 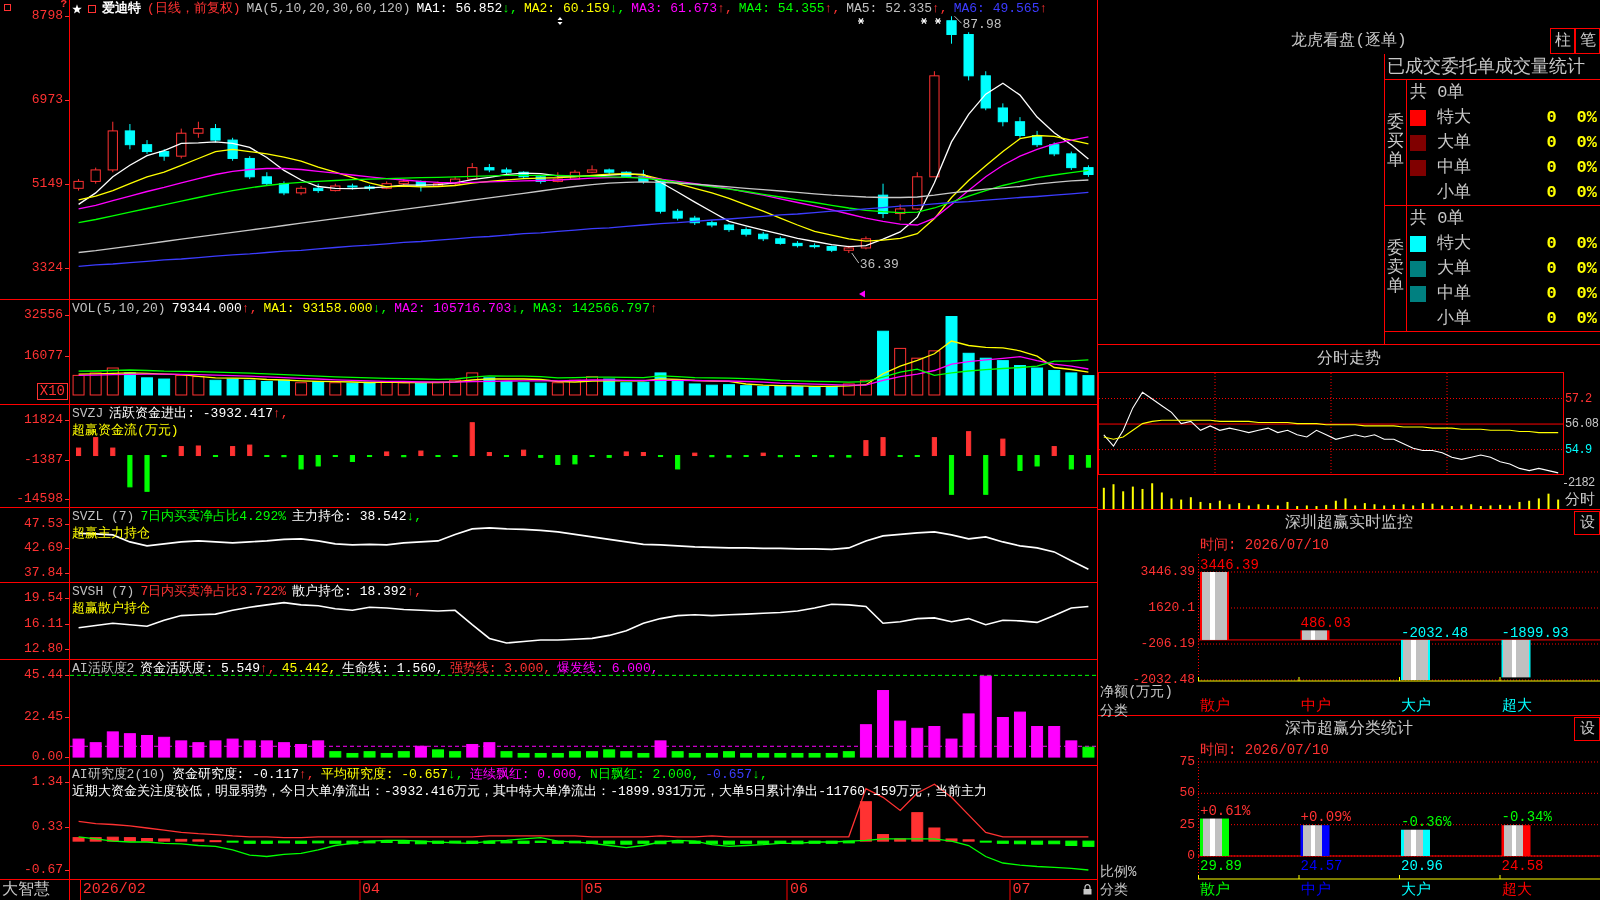 What do you see at coordinates (1325, 623) in the screenshot?
I see `bar-value-label: 486.03` at bounding box center [1325, 623].